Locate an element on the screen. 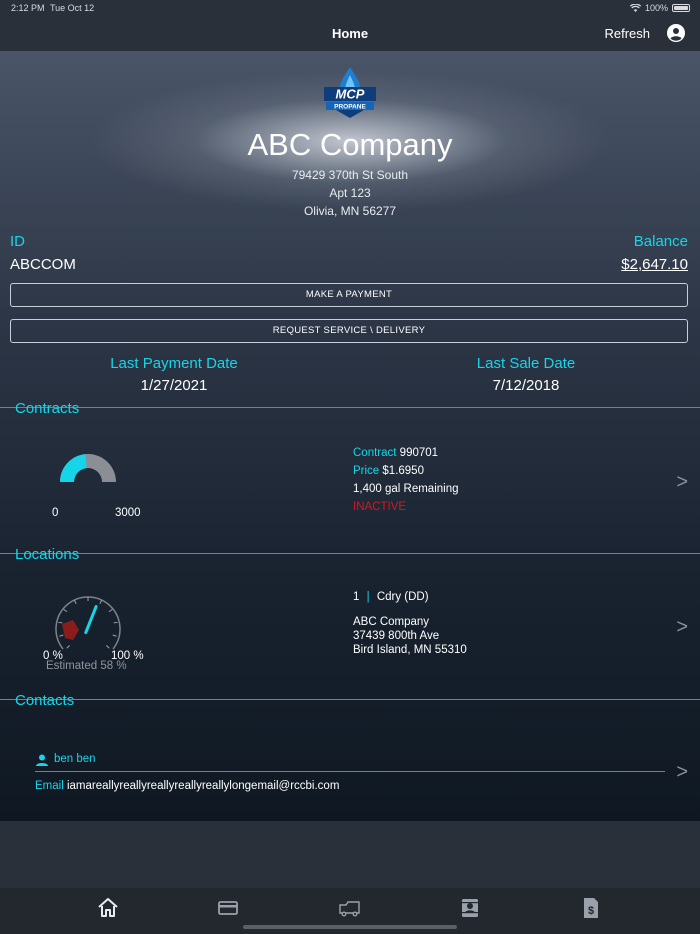  locations-divider is located at coordinates (350, 553).